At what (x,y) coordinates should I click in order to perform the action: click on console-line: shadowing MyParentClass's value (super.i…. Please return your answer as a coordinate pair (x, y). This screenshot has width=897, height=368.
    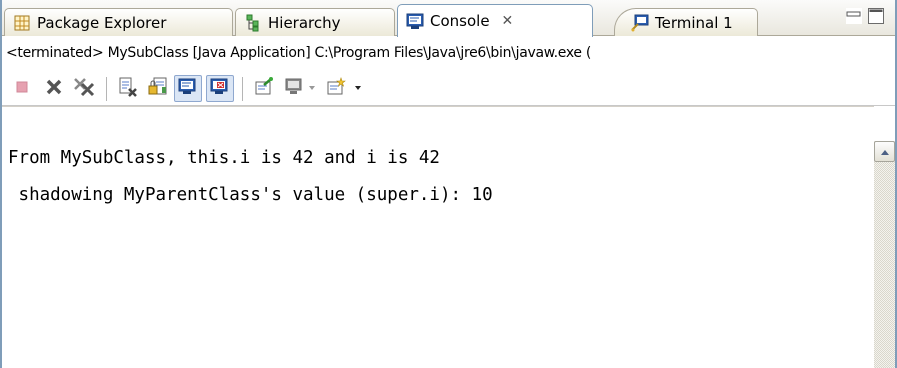
    Looking at the image, I should click on (250, 195).